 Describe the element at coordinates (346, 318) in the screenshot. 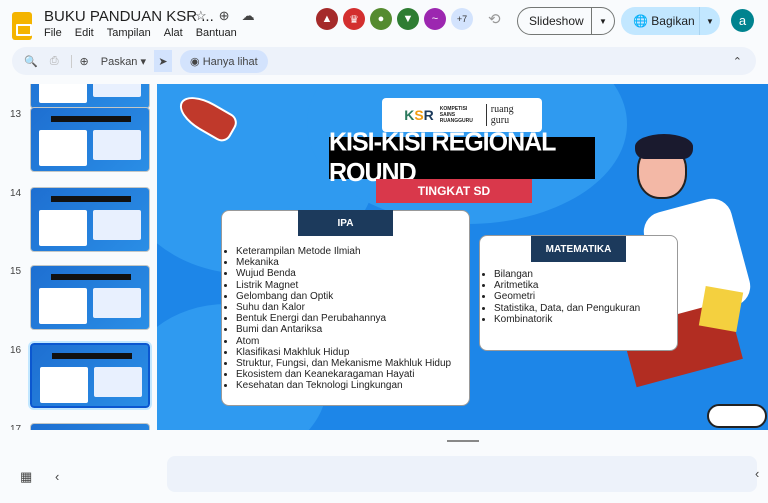

I see `ipa-item: Bentuk Energi dan Perubahannya` at that location.